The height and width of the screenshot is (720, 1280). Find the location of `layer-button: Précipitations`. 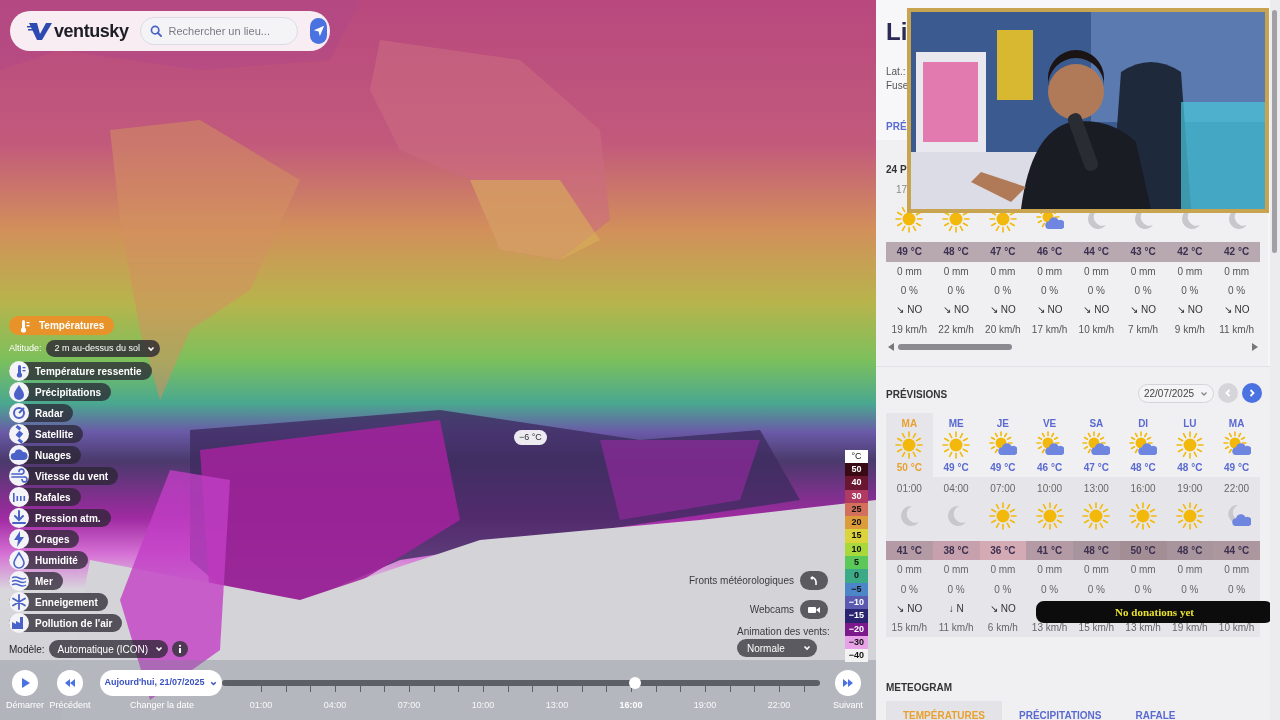

layer-button: Précipitations is located at coordinates (60, 392).